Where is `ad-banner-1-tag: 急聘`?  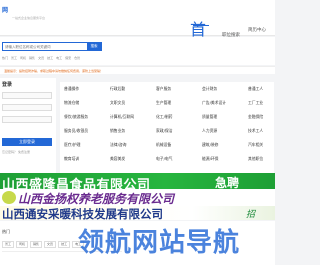 ad-banner-1-tag: 急聘 is located at coordinates (227, 182).